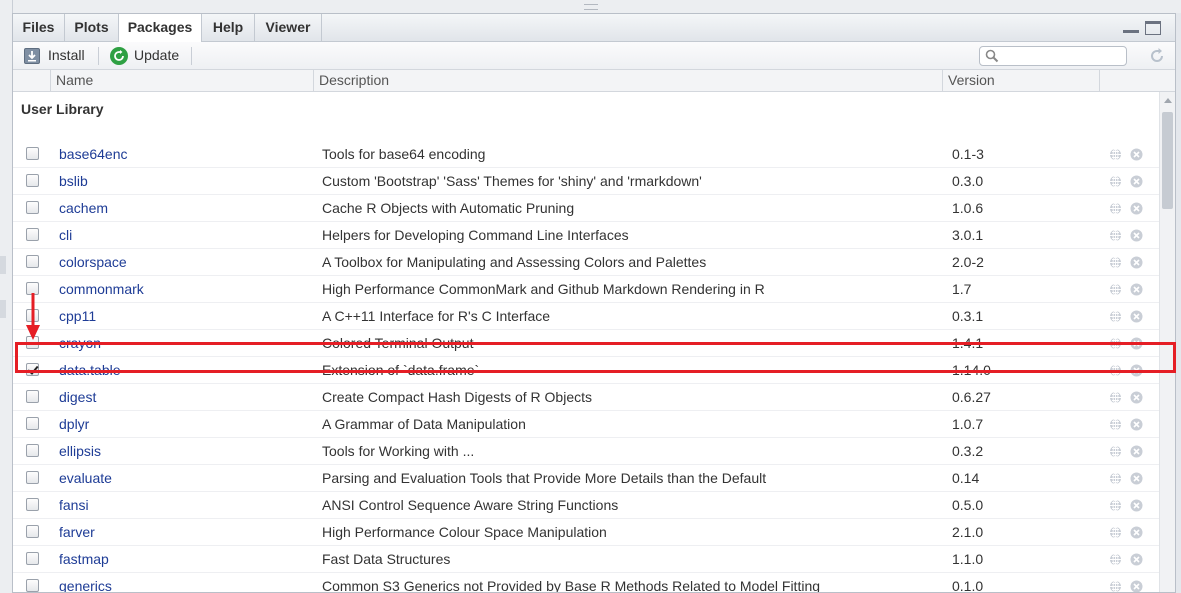 The height and width of the screenshot is (593, 1181). I want to click on maximize-pane-button, so click(1153, 28).